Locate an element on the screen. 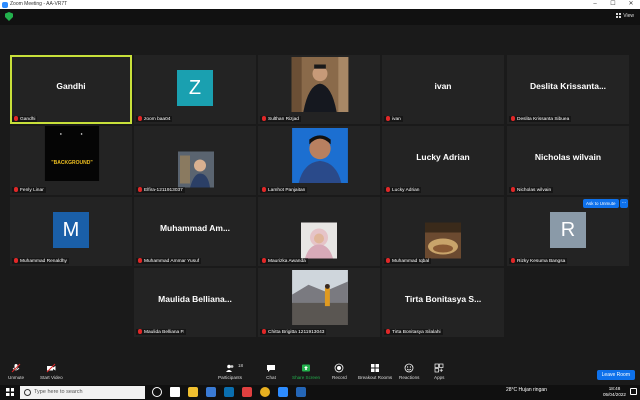 The width and height of the screenshot is (640, 400). mail-icon is located at coordinates (211, 392).